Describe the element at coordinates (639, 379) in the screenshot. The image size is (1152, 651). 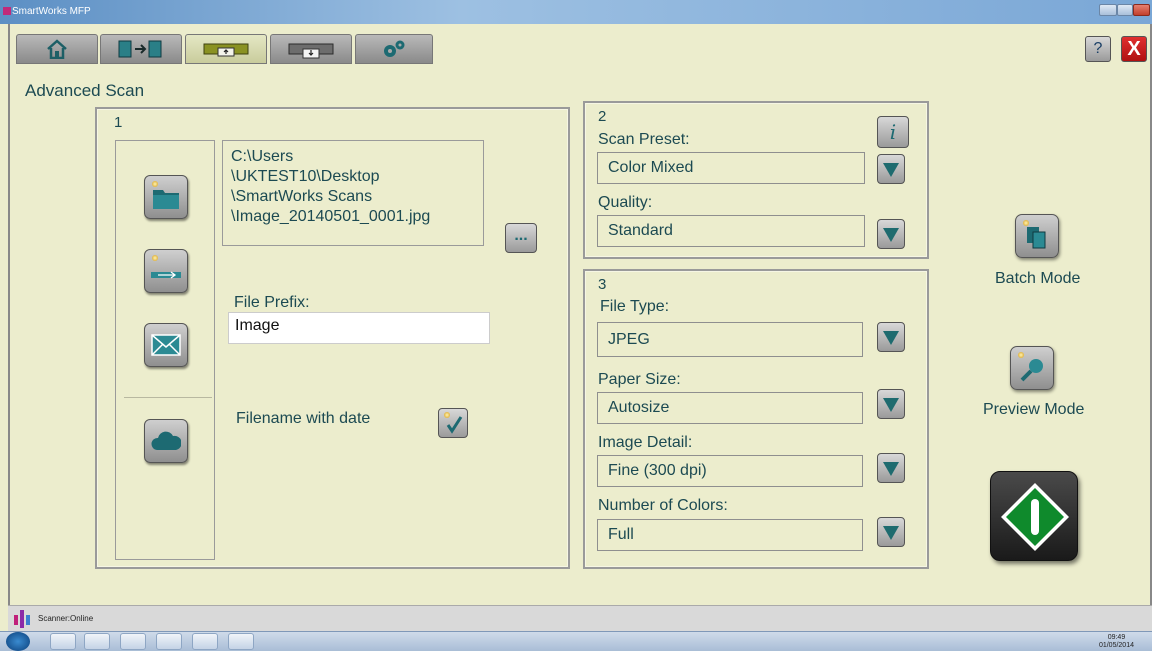
I see `paper-size-label: Paper Size:` at that location.